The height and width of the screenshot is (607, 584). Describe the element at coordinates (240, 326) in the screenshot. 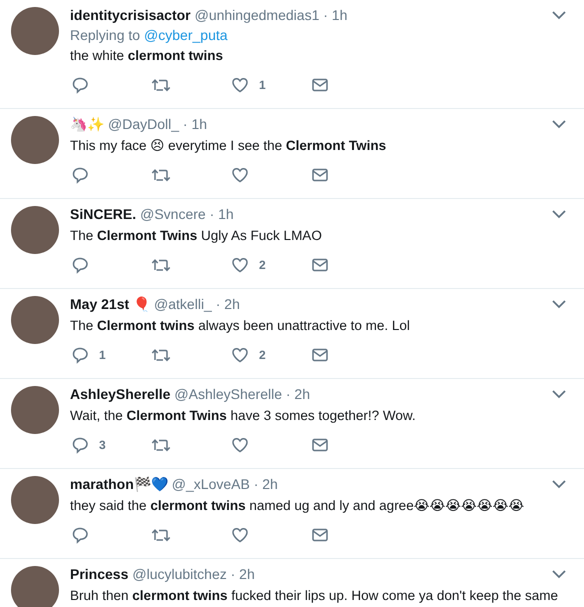

I see `tweet-text: The Clermont twins always been unattractive to me. Lol` at that location.